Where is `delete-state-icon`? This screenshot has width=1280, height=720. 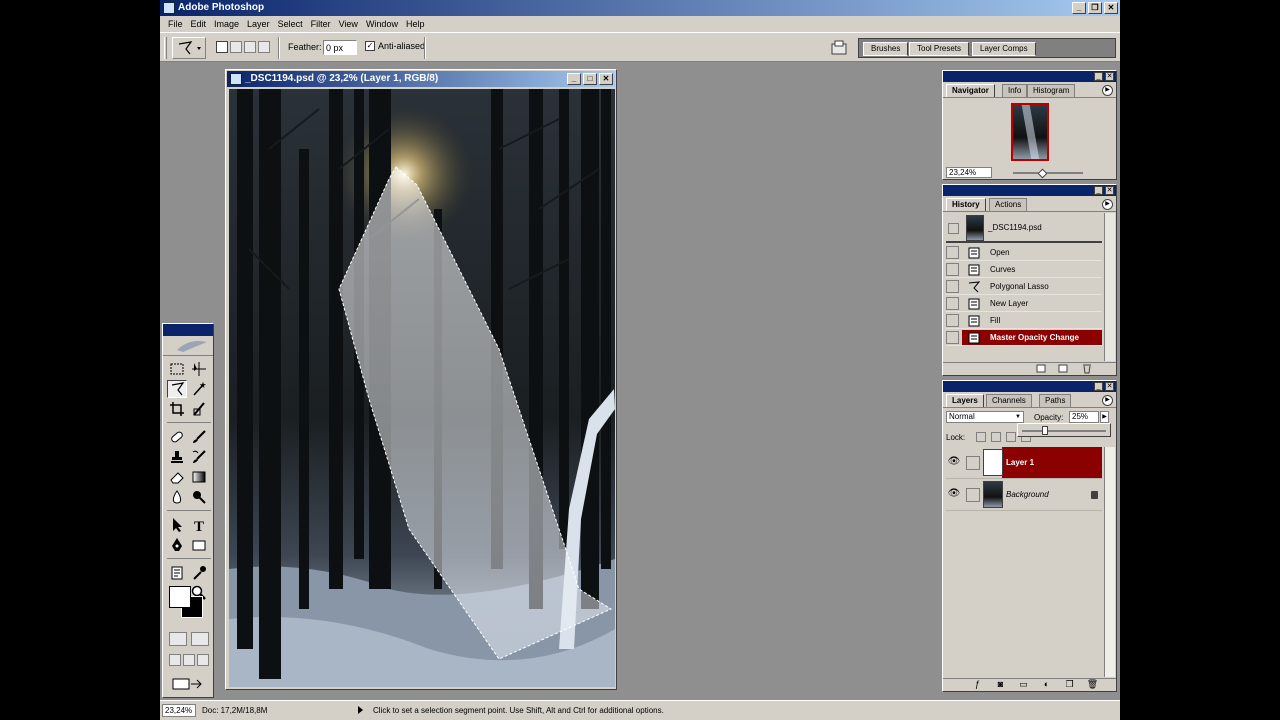 delete-state-icon is located at coordinates (1087, 369).